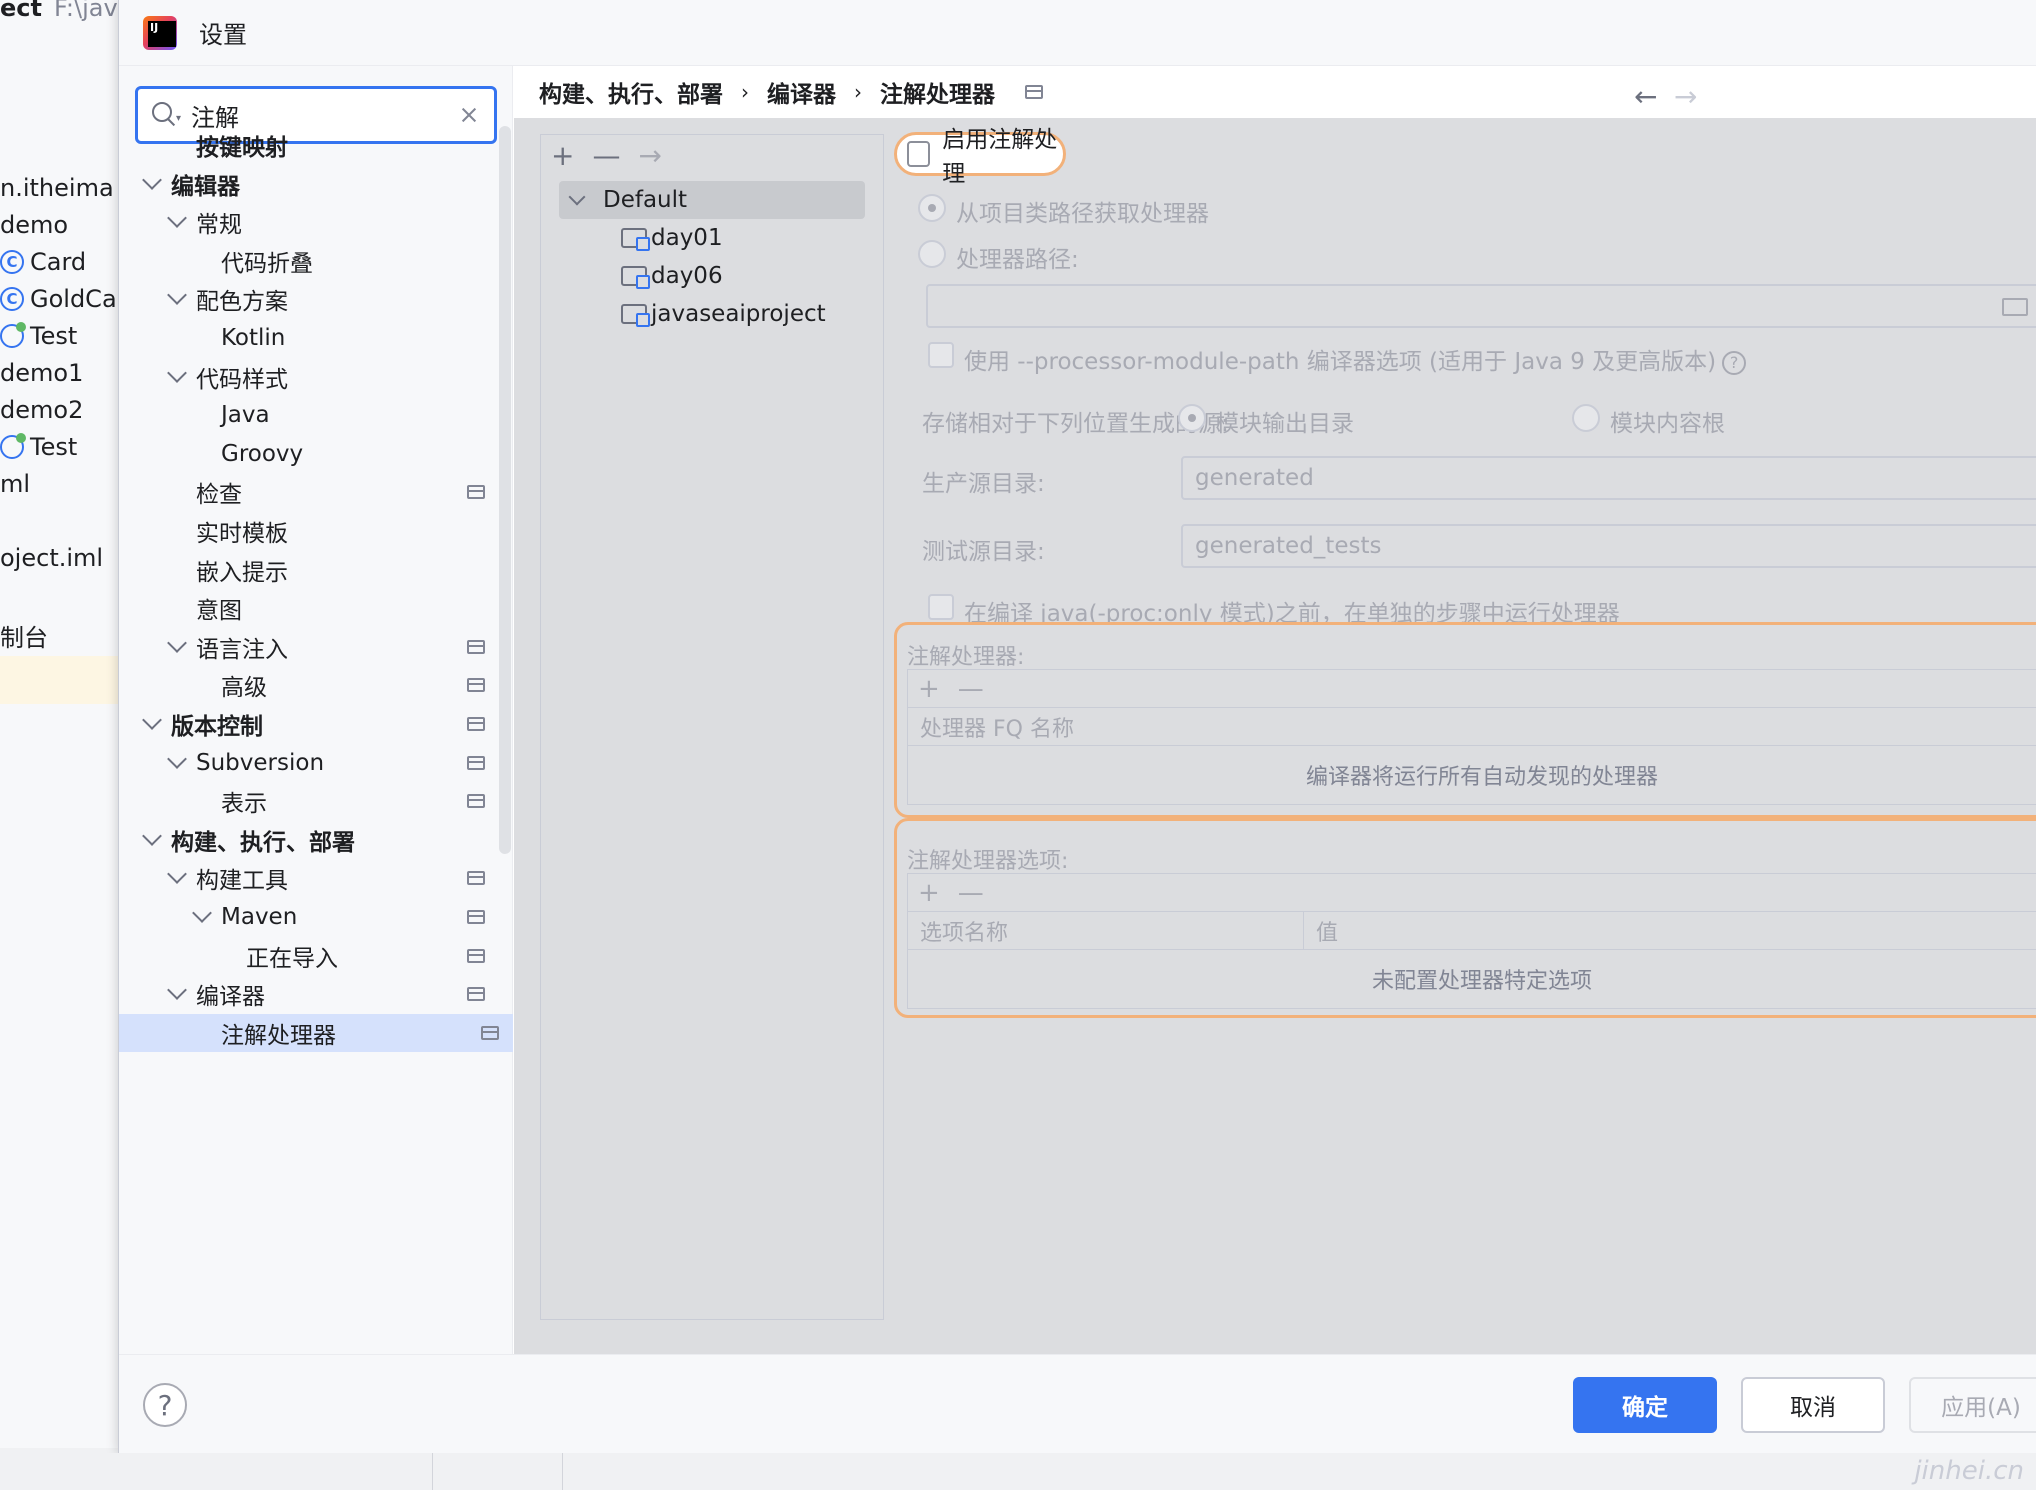 This screenshot has width=2036, height=1490. I want to click on move-module-button: →, so click(649, 155).